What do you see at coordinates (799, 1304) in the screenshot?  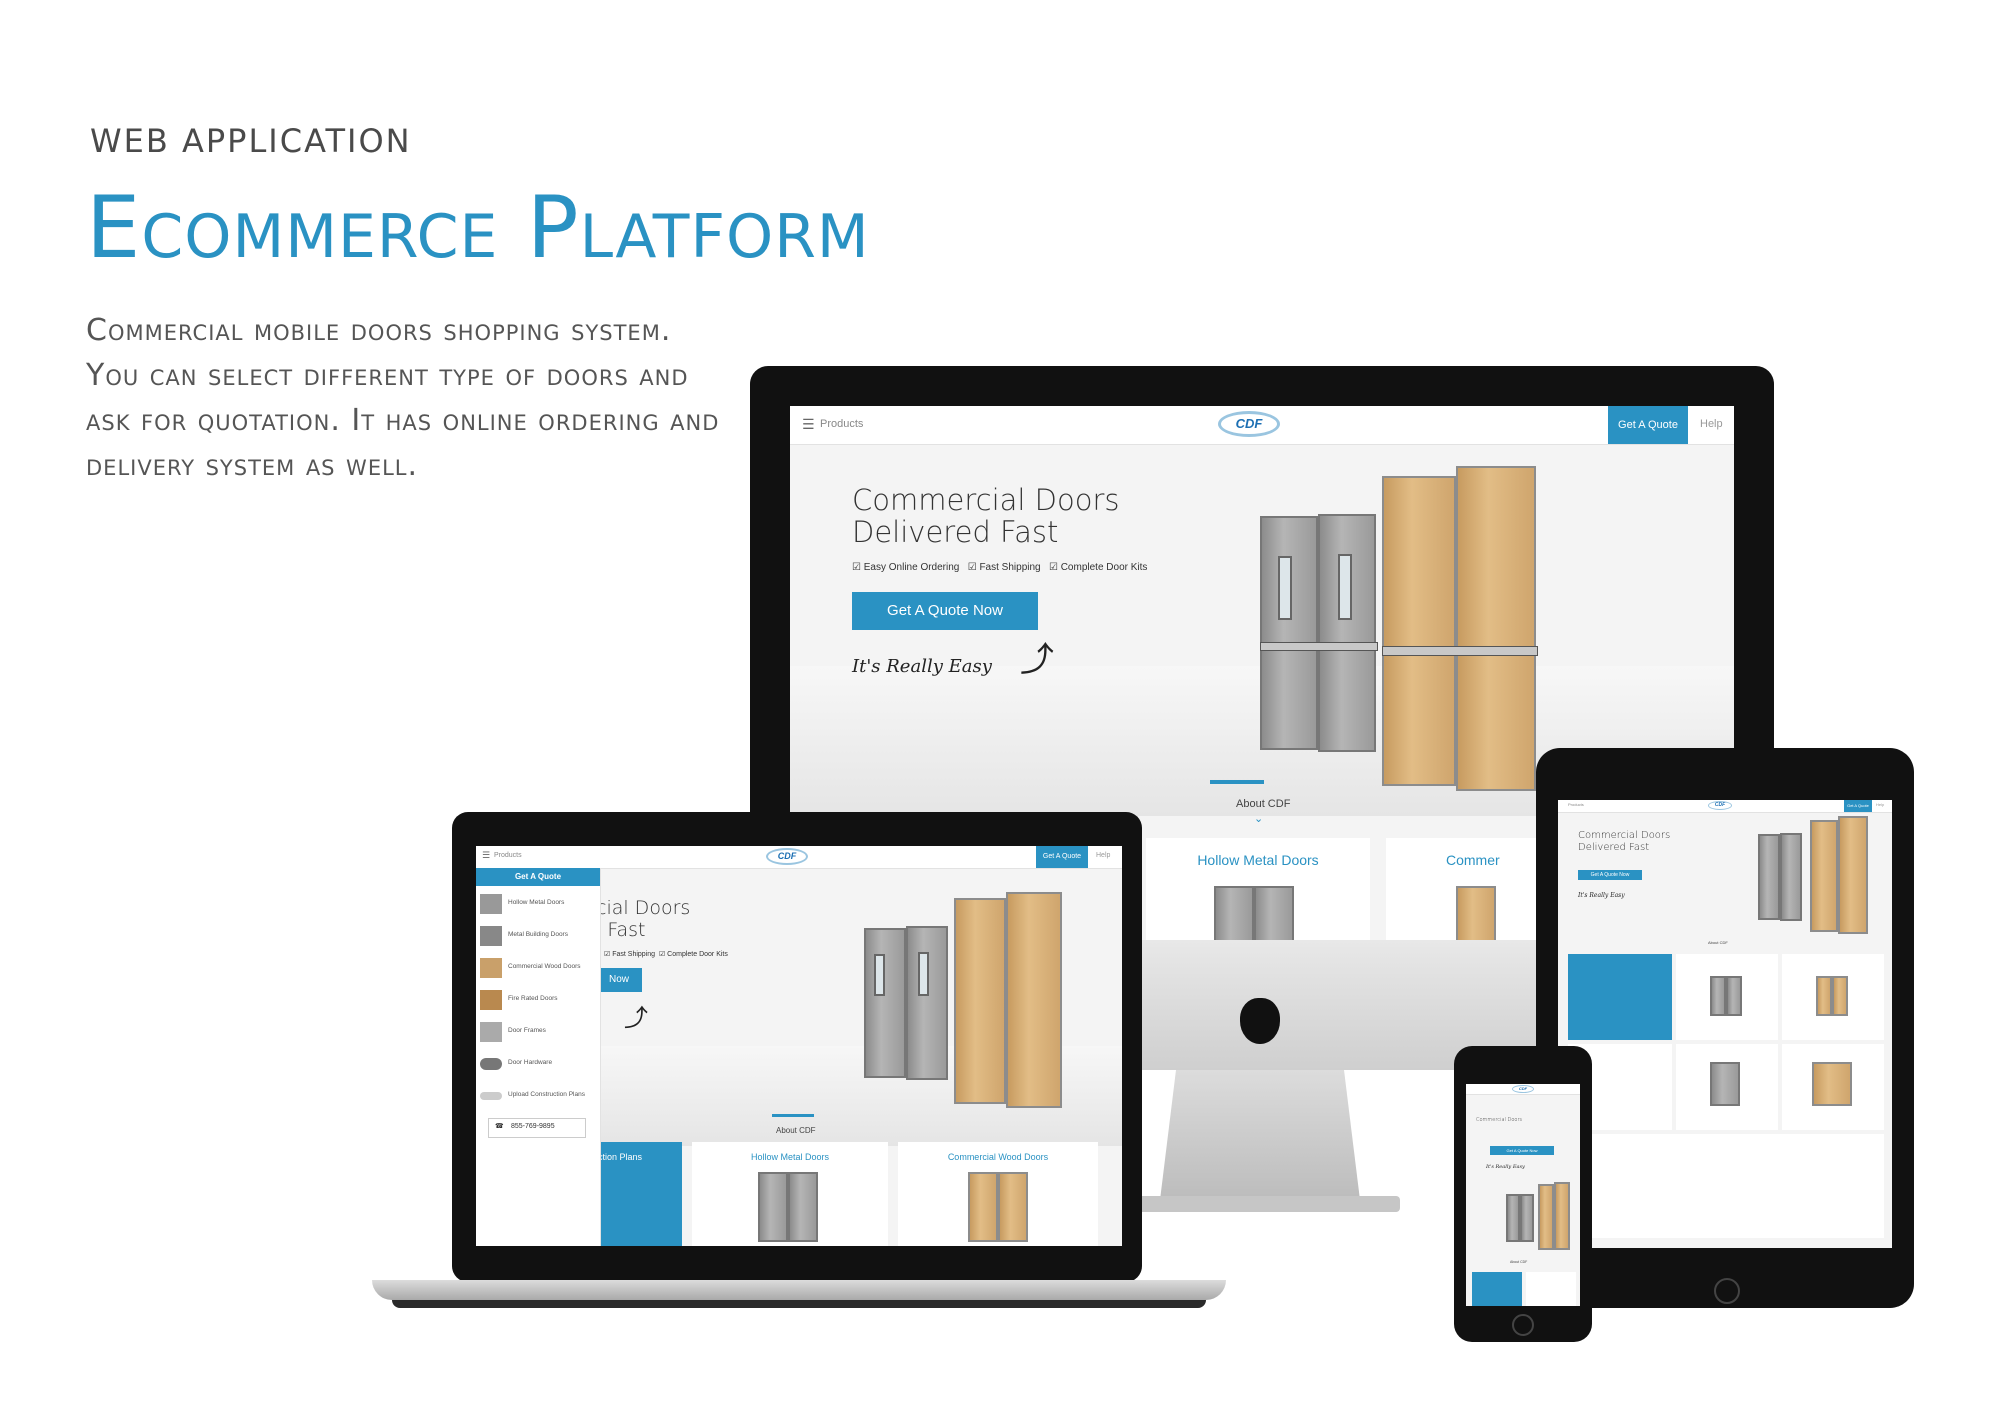 I see `laptop-base-shadow` at bounding box center [799, 1304].